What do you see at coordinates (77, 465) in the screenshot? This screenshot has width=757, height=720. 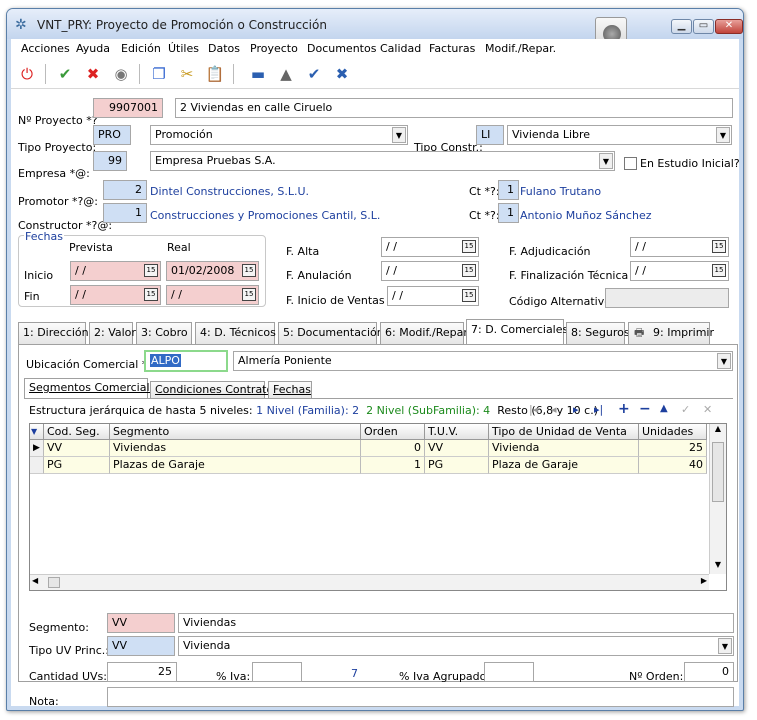 I see `cell-cod: PG` at bounding box center [77, 465].